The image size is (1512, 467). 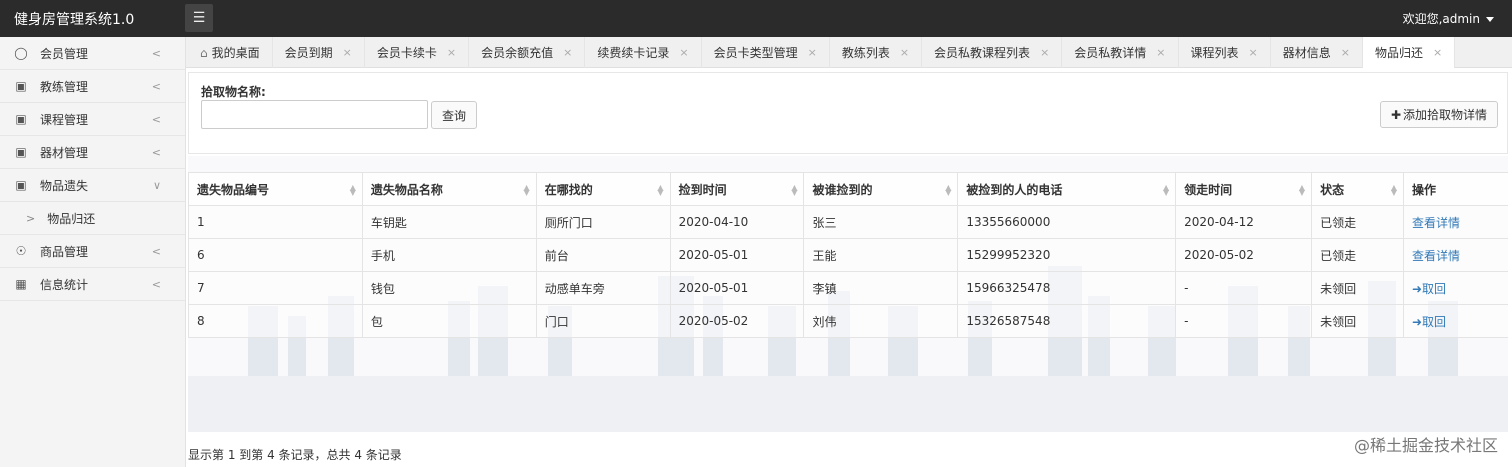 What do you see at coordinates (1357, 255) in the screenshot?
I see `cell-status: 已领走` at bounding box center [1357, 255].